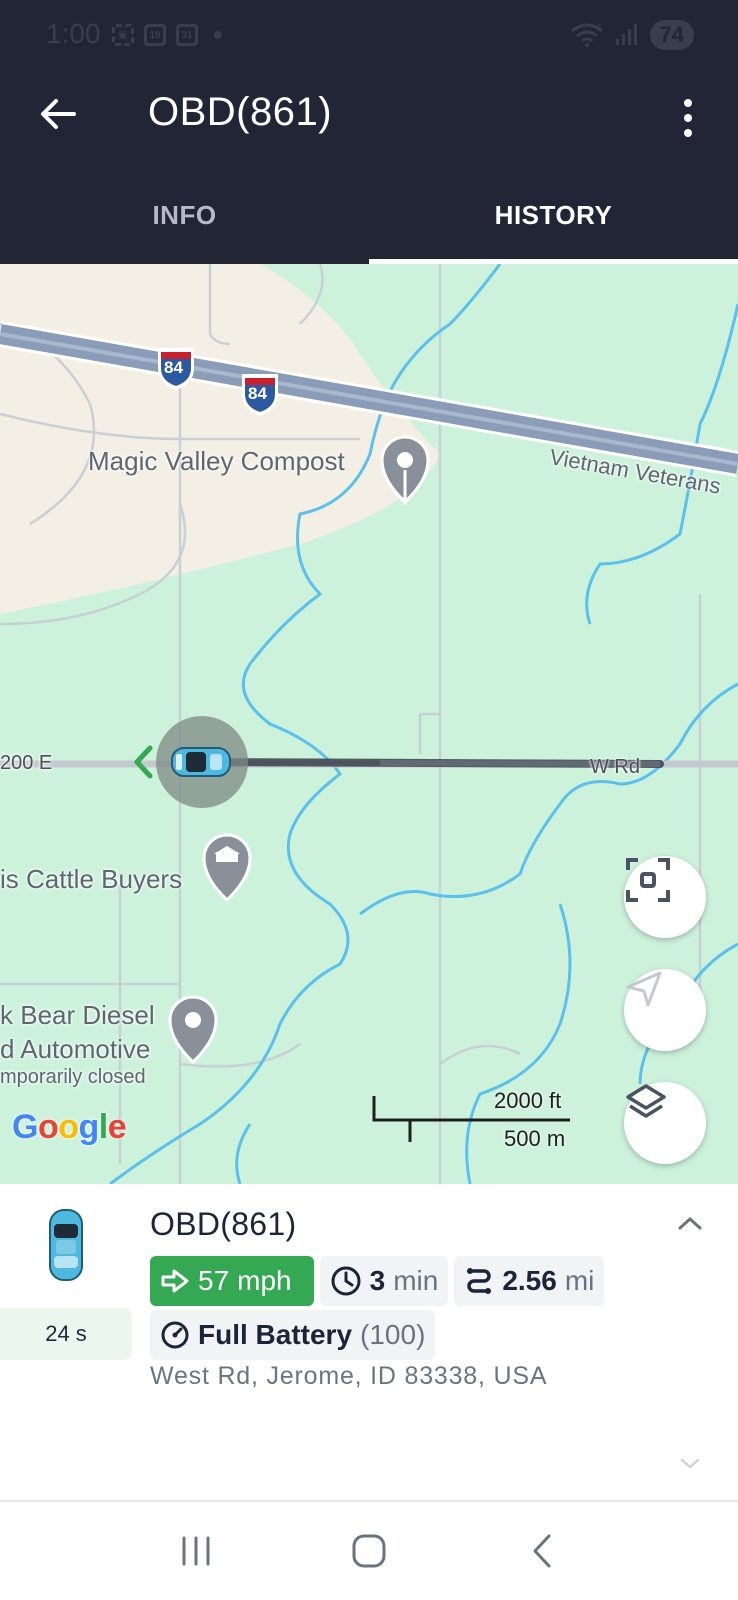 This screenshot has height=1600, width=738. I want to click on distance-value: 2.56, so click(529, 1280).